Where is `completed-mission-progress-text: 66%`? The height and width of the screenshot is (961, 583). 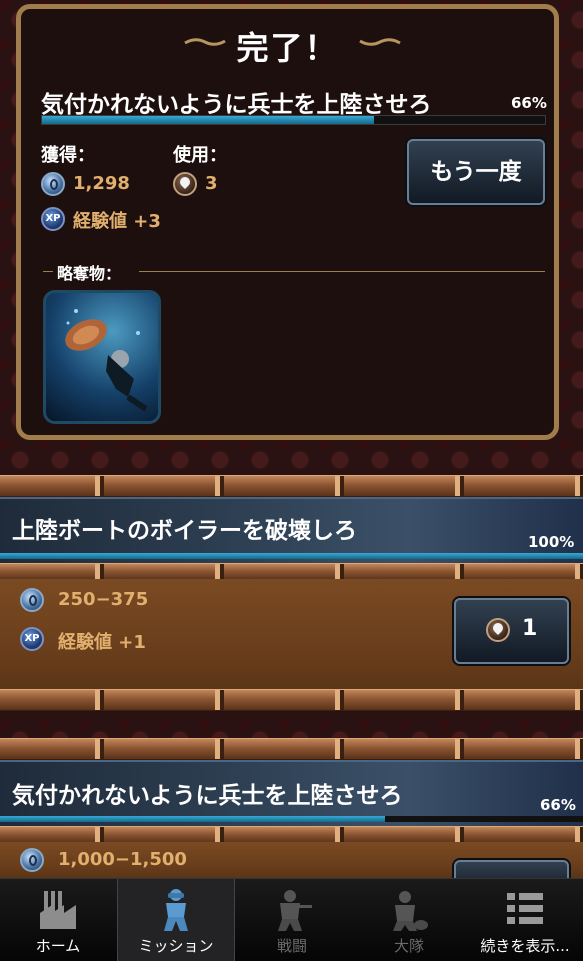
completed-mission-progress-text: 66% is located at coordinates (529, 103).